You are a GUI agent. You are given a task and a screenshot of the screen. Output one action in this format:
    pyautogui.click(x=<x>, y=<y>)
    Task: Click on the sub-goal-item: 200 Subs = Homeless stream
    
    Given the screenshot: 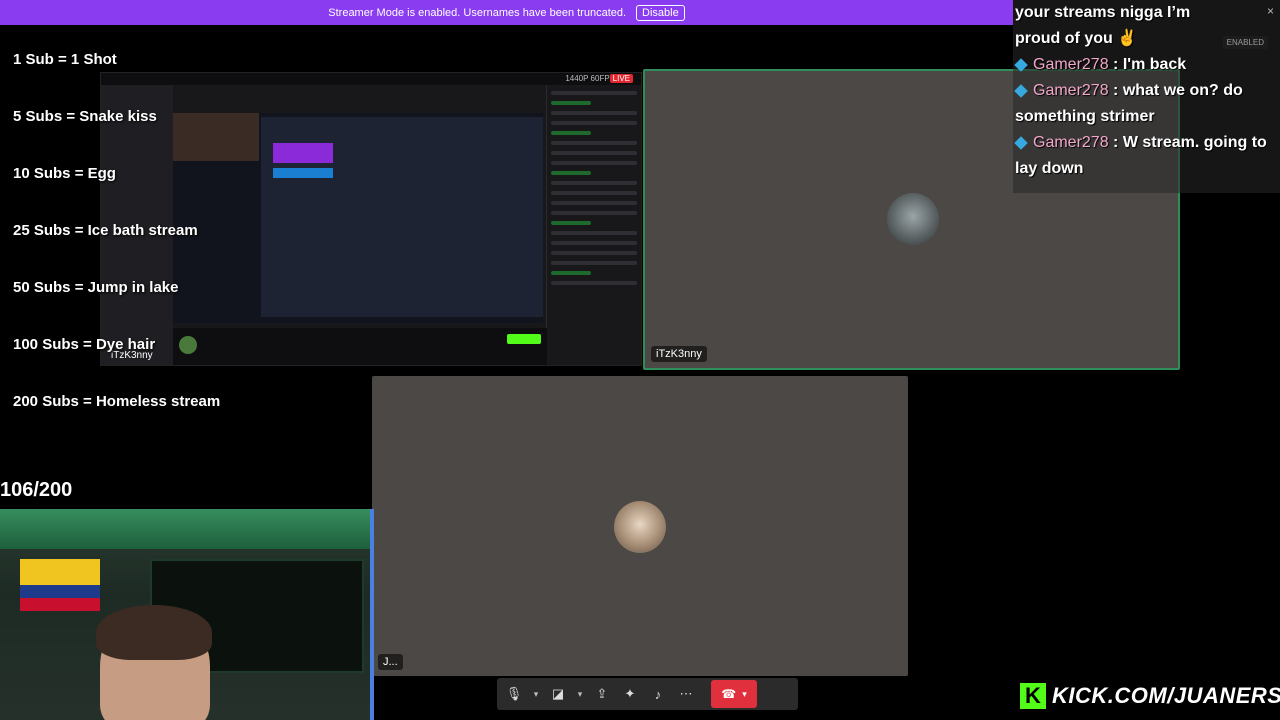 What is the action you would take?
    pyautogui.click(x=117, y=401)
    